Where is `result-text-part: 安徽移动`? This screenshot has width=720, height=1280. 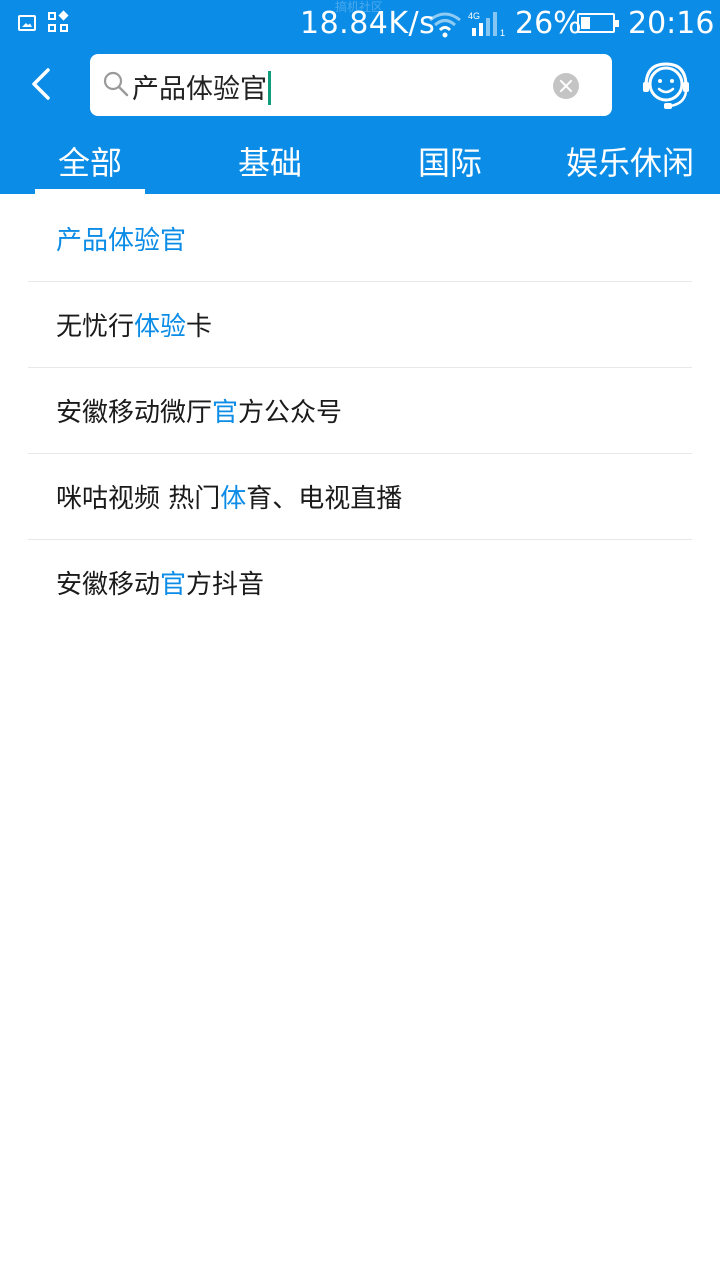
result-text-part: 安徽移动 is located at coordinates (108, 585).